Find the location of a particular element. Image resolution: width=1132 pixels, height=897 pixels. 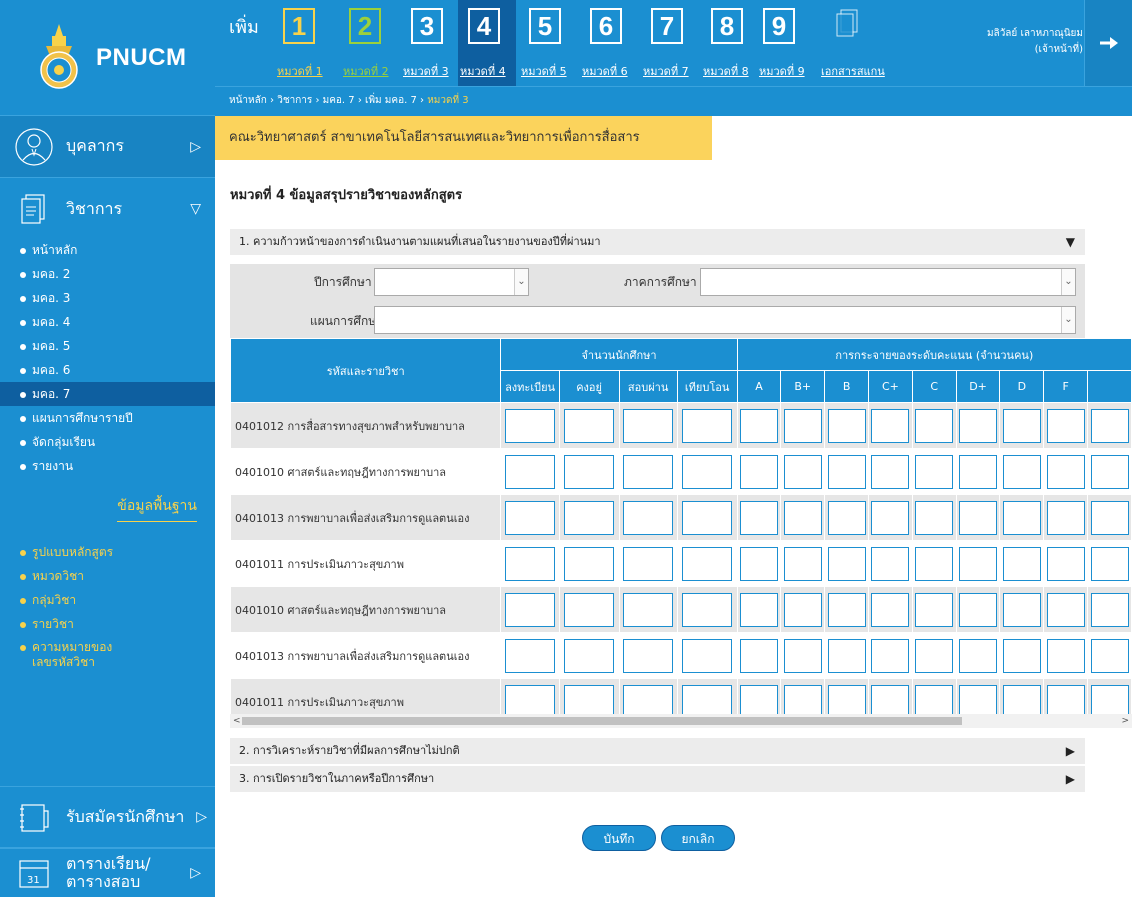

breadcrumb-item: วิชาการ is located at coordinates (294, 100).